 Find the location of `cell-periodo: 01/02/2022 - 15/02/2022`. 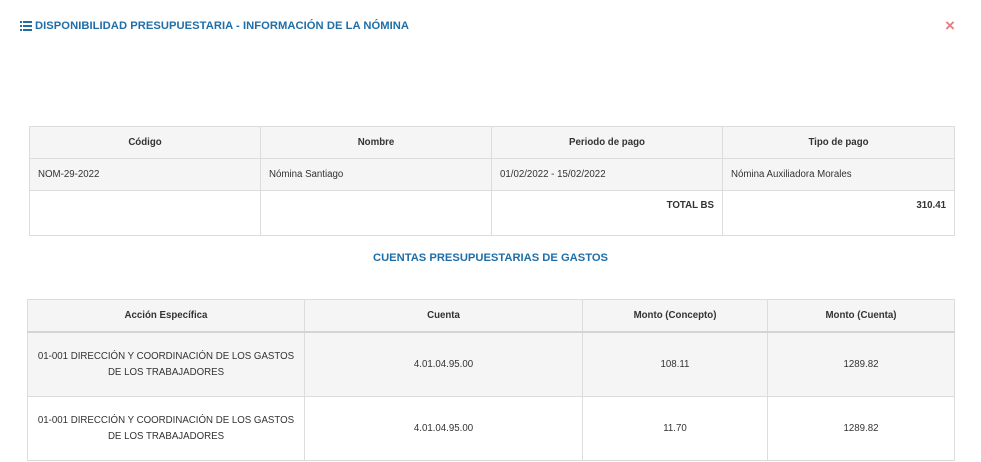

cell-periodo: 01/02/2022 - 15/02/2022 is located at coordinates (607, 174).